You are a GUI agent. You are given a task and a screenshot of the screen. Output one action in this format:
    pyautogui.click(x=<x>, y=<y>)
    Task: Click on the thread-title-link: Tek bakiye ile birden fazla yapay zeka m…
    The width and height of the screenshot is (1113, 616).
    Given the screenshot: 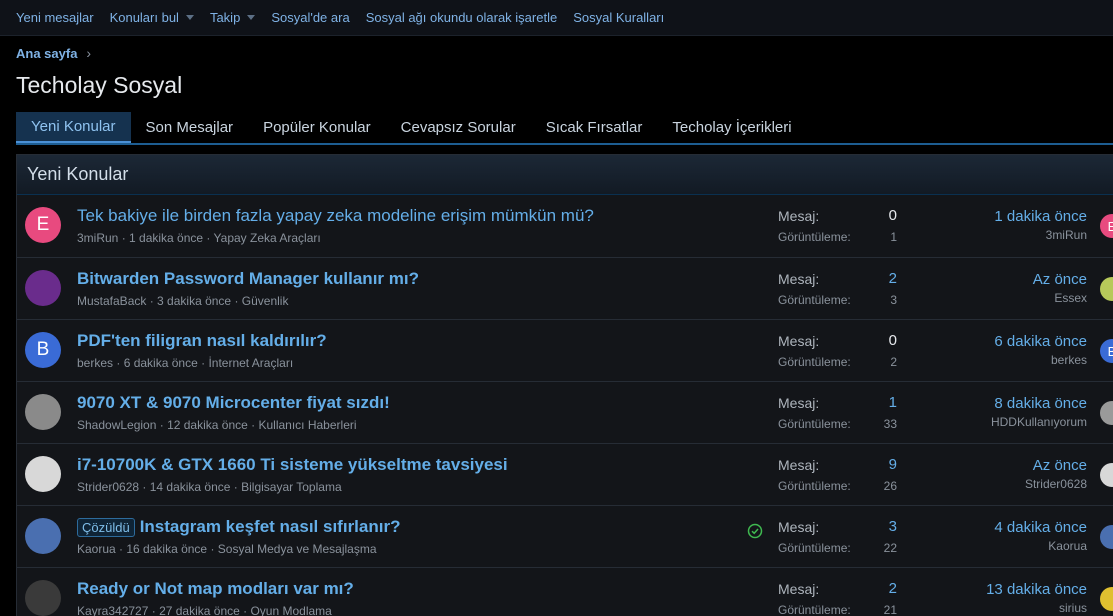 What is the action you would take?
    pyautogui.click(x=335, y=216)
    